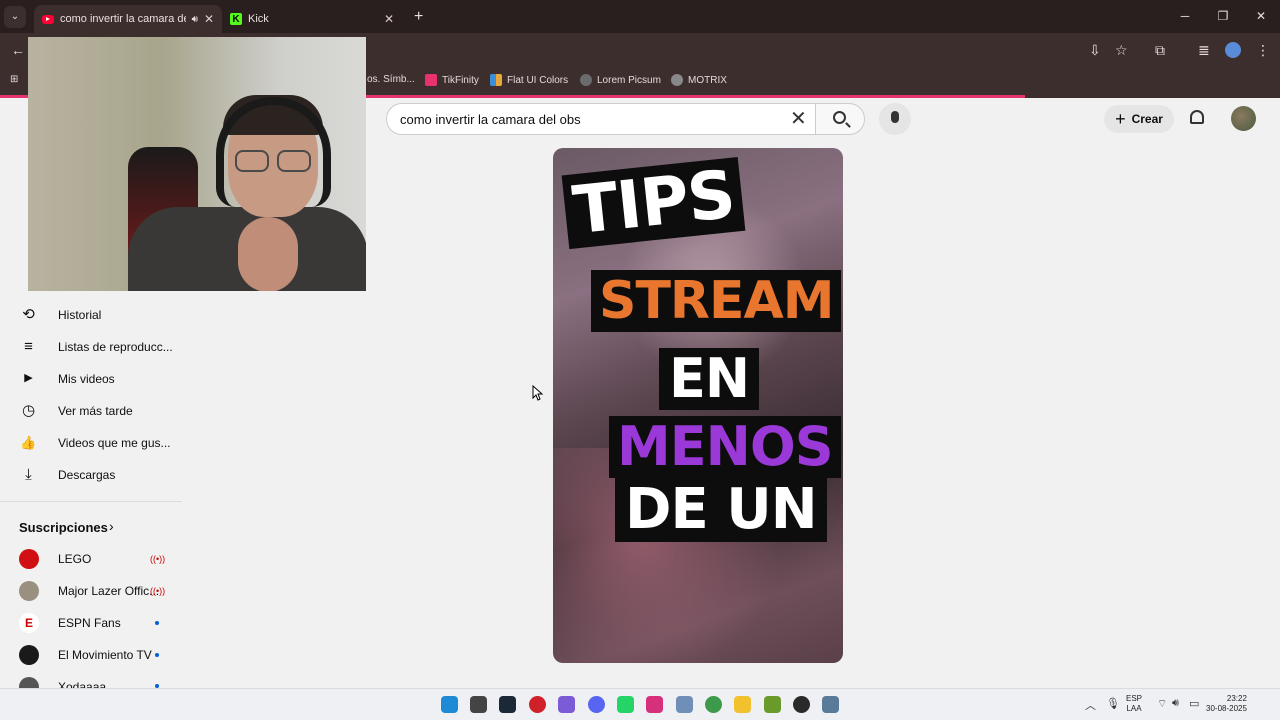  I want to click on chevron-right-icon: ›, so click(111, 526).